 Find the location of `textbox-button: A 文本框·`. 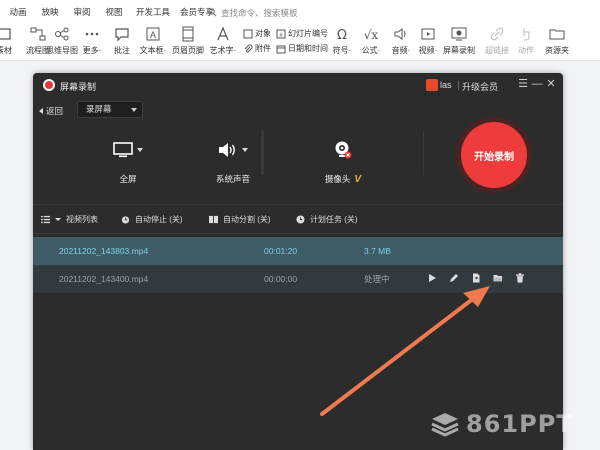

textbox-button: A 文本框· is located at coordinates (153, 41).